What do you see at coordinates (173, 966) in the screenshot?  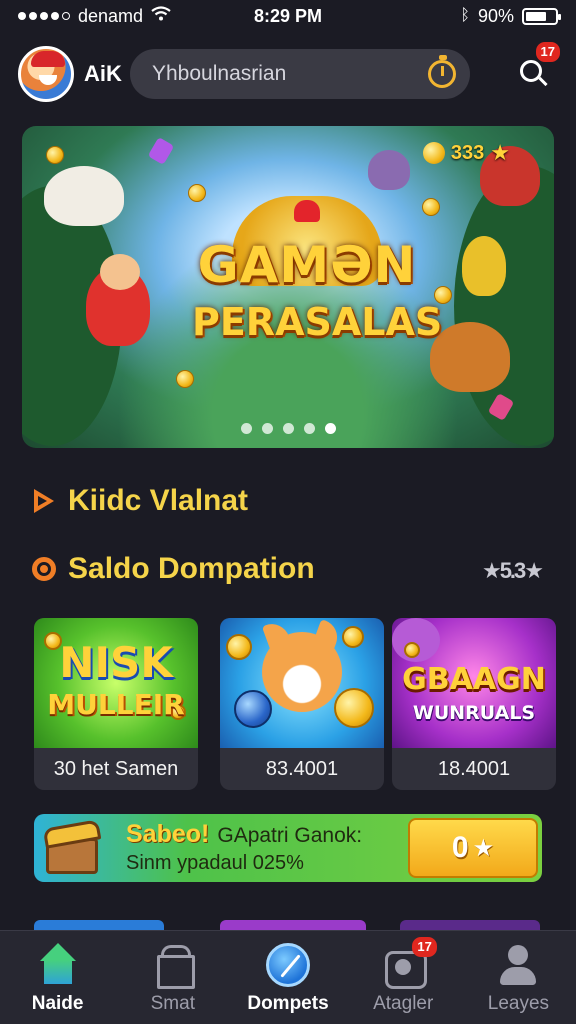 I see `store-icon` at bounding box center [173, 966].